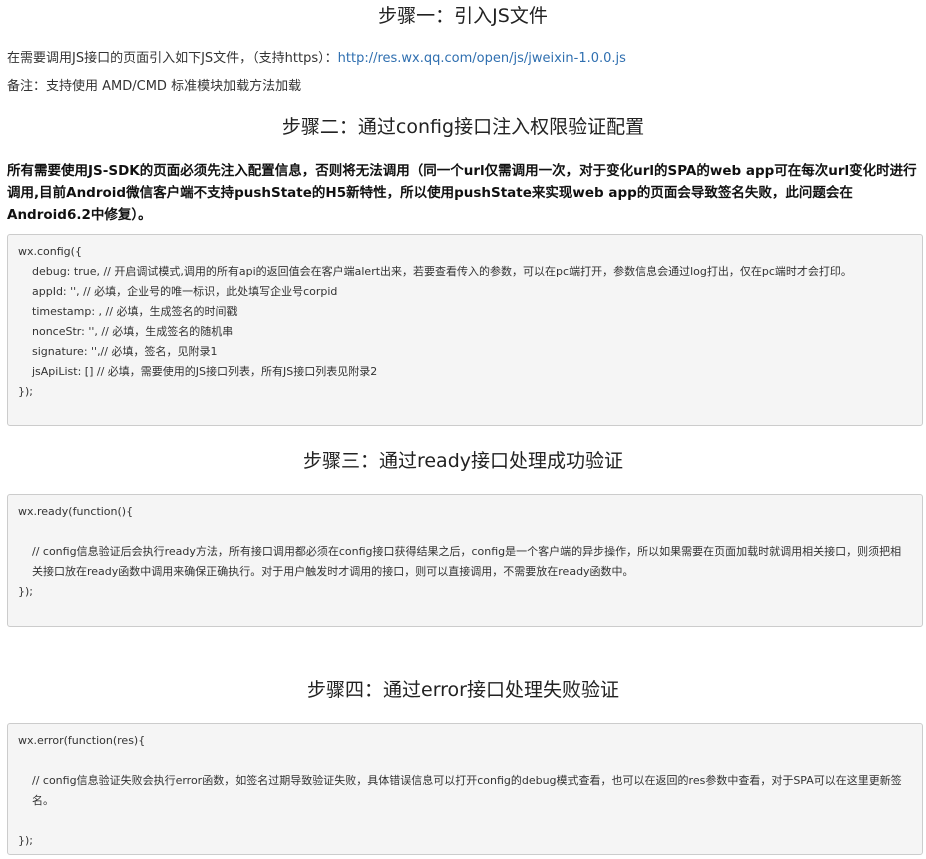  Describe the element at coordinates (76, 511) in the screenshot. I see `code-line: wx.ready(function(){` at that location.